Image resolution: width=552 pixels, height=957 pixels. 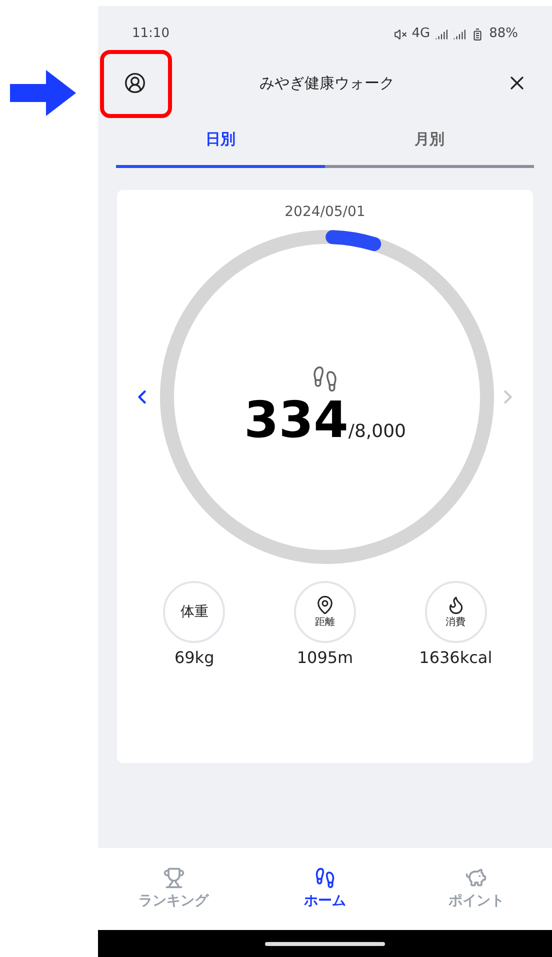 What do you see at coordinates (325, 658) in the screenshot?
I see `stat-value: 1095m` at bounding box center [325, 658].